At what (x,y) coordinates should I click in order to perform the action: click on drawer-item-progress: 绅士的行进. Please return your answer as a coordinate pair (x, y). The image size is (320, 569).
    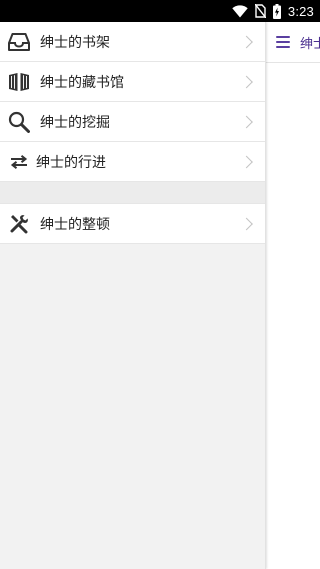
    Looking at the image, I should click on (132, 162).